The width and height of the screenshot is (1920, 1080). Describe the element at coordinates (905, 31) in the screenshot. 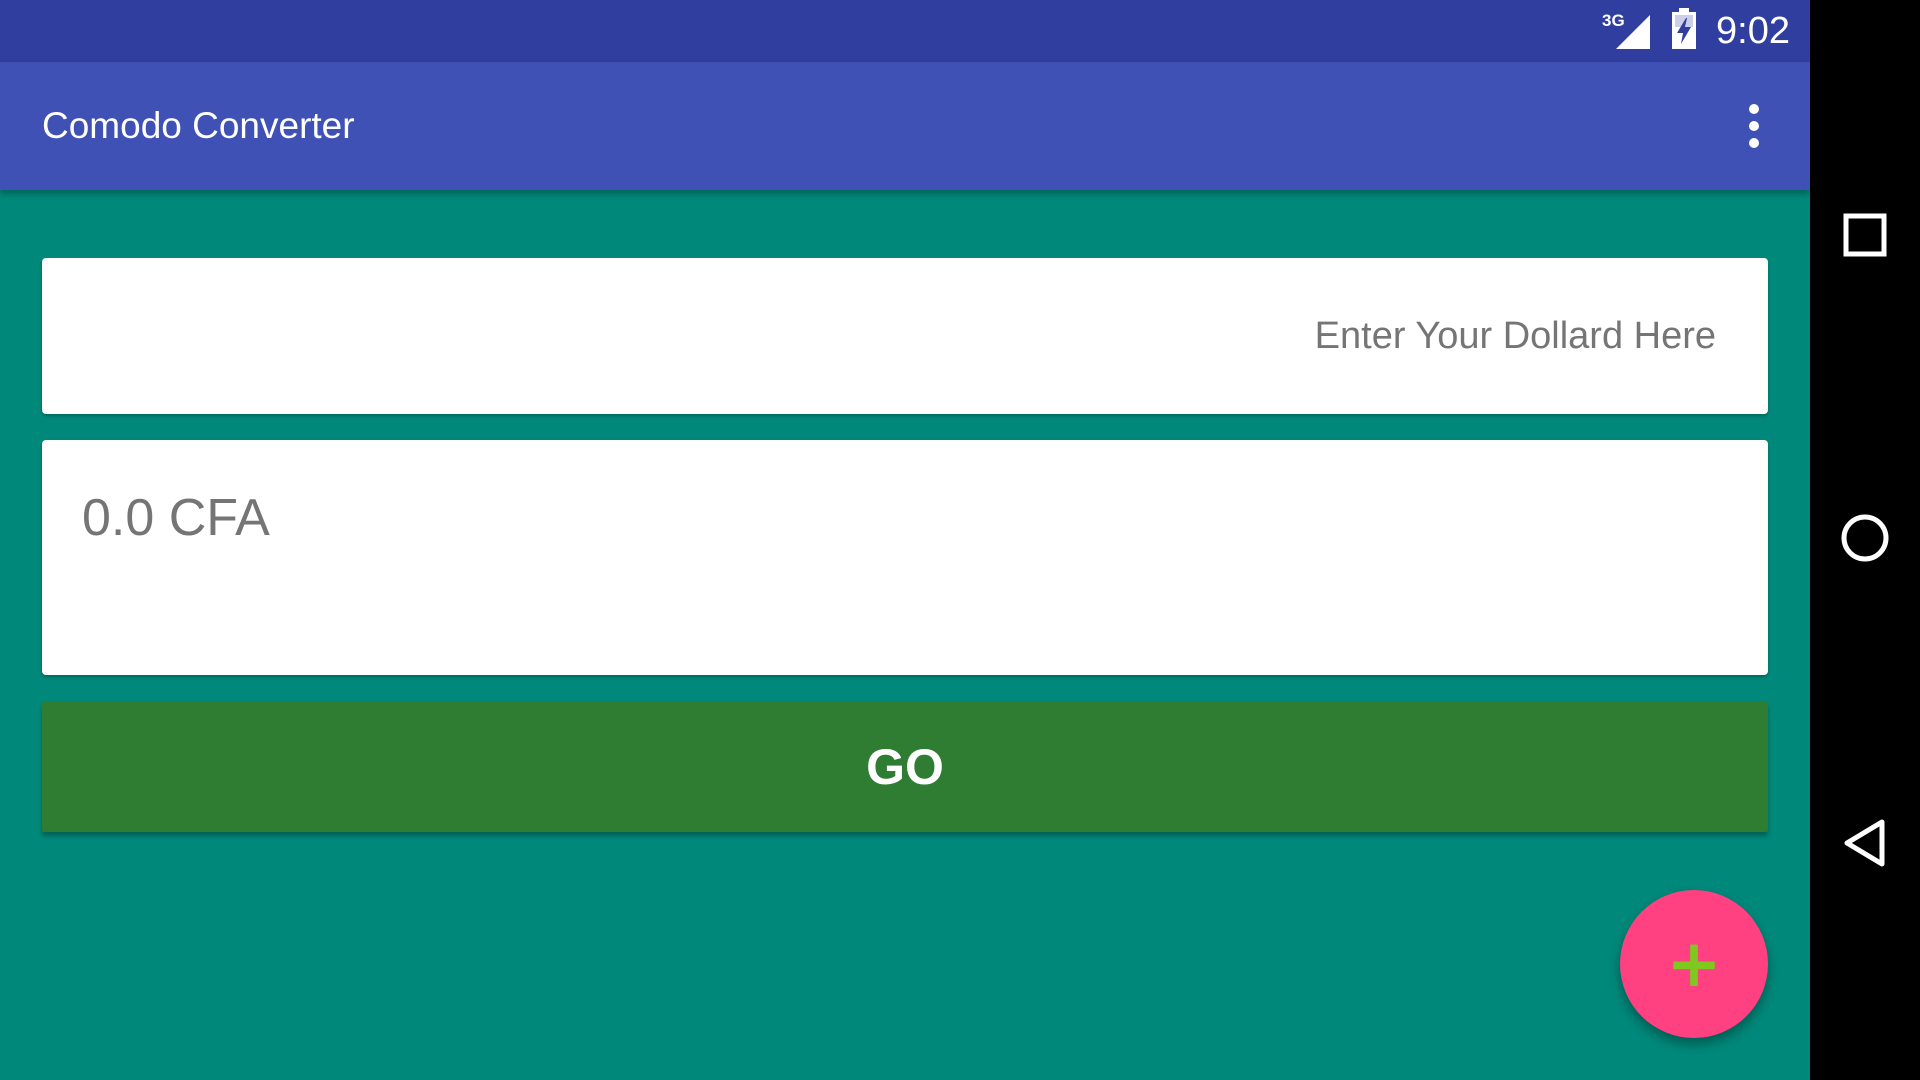

I see `status-bar: 3G 9:02` at that location.